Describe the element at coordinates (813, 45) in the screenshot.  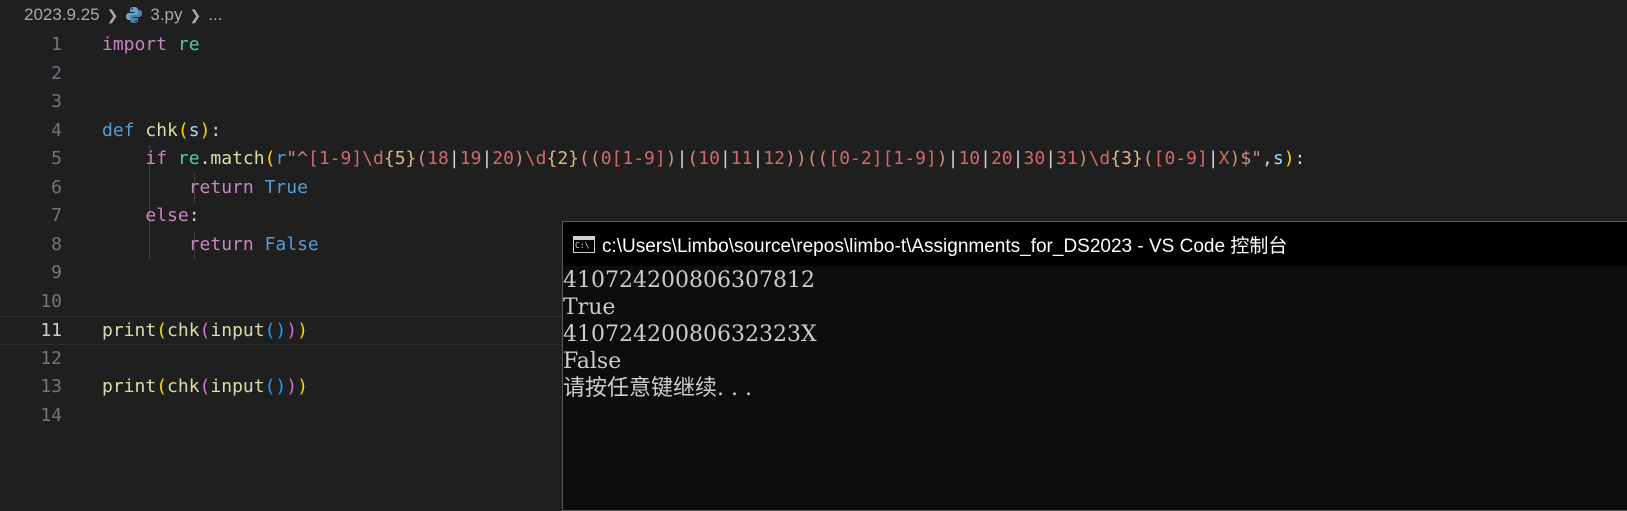
I see `code-line: 1 import re` at that location.